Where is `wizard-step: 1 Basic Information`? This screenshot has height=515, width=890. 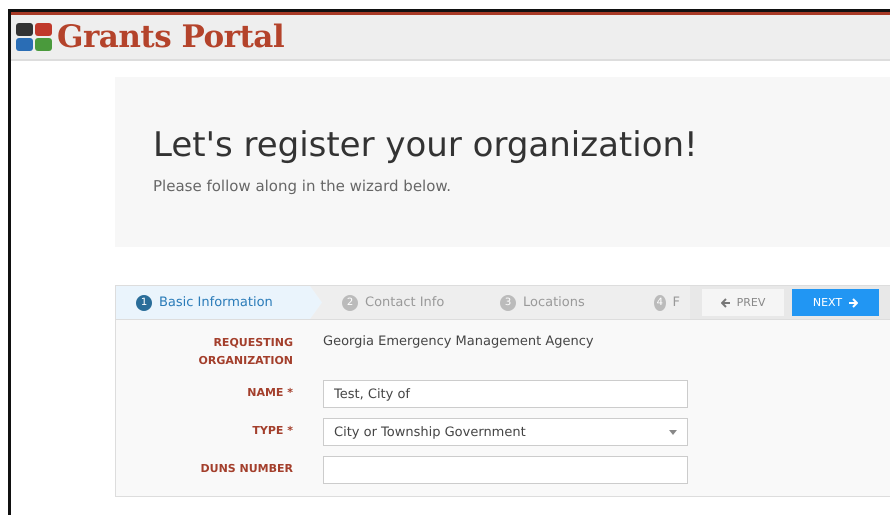
wizard-step: 1 Basic Information is located at coordinates (219, 302).